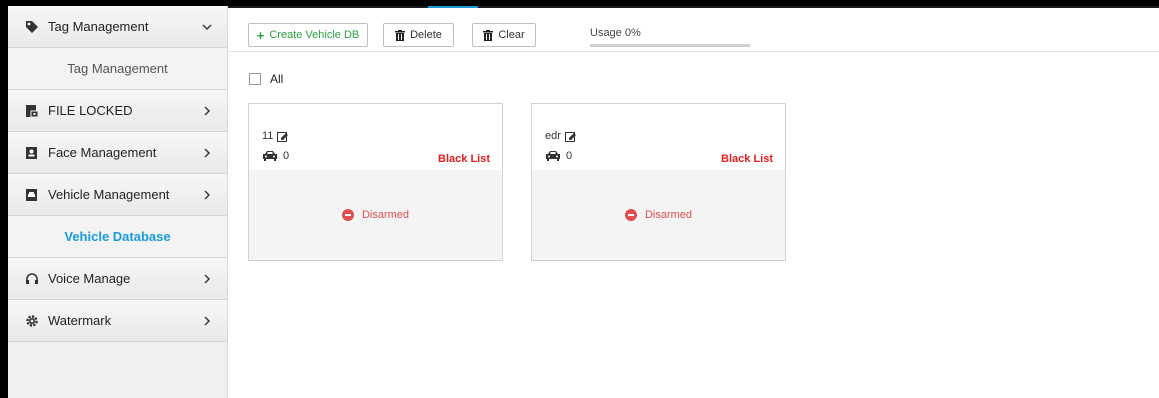  Describe the element at coordinates (255, 79) in the screenshot. I see `select-all-checkbox` at that location.